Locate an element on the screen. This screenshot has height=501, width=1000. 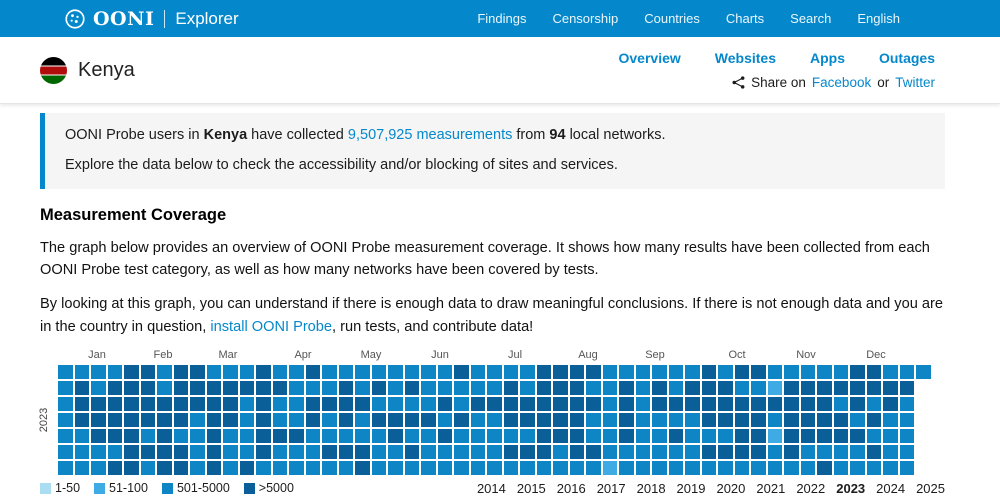
tab-websites: Websites is located at coordinates (745, 58).